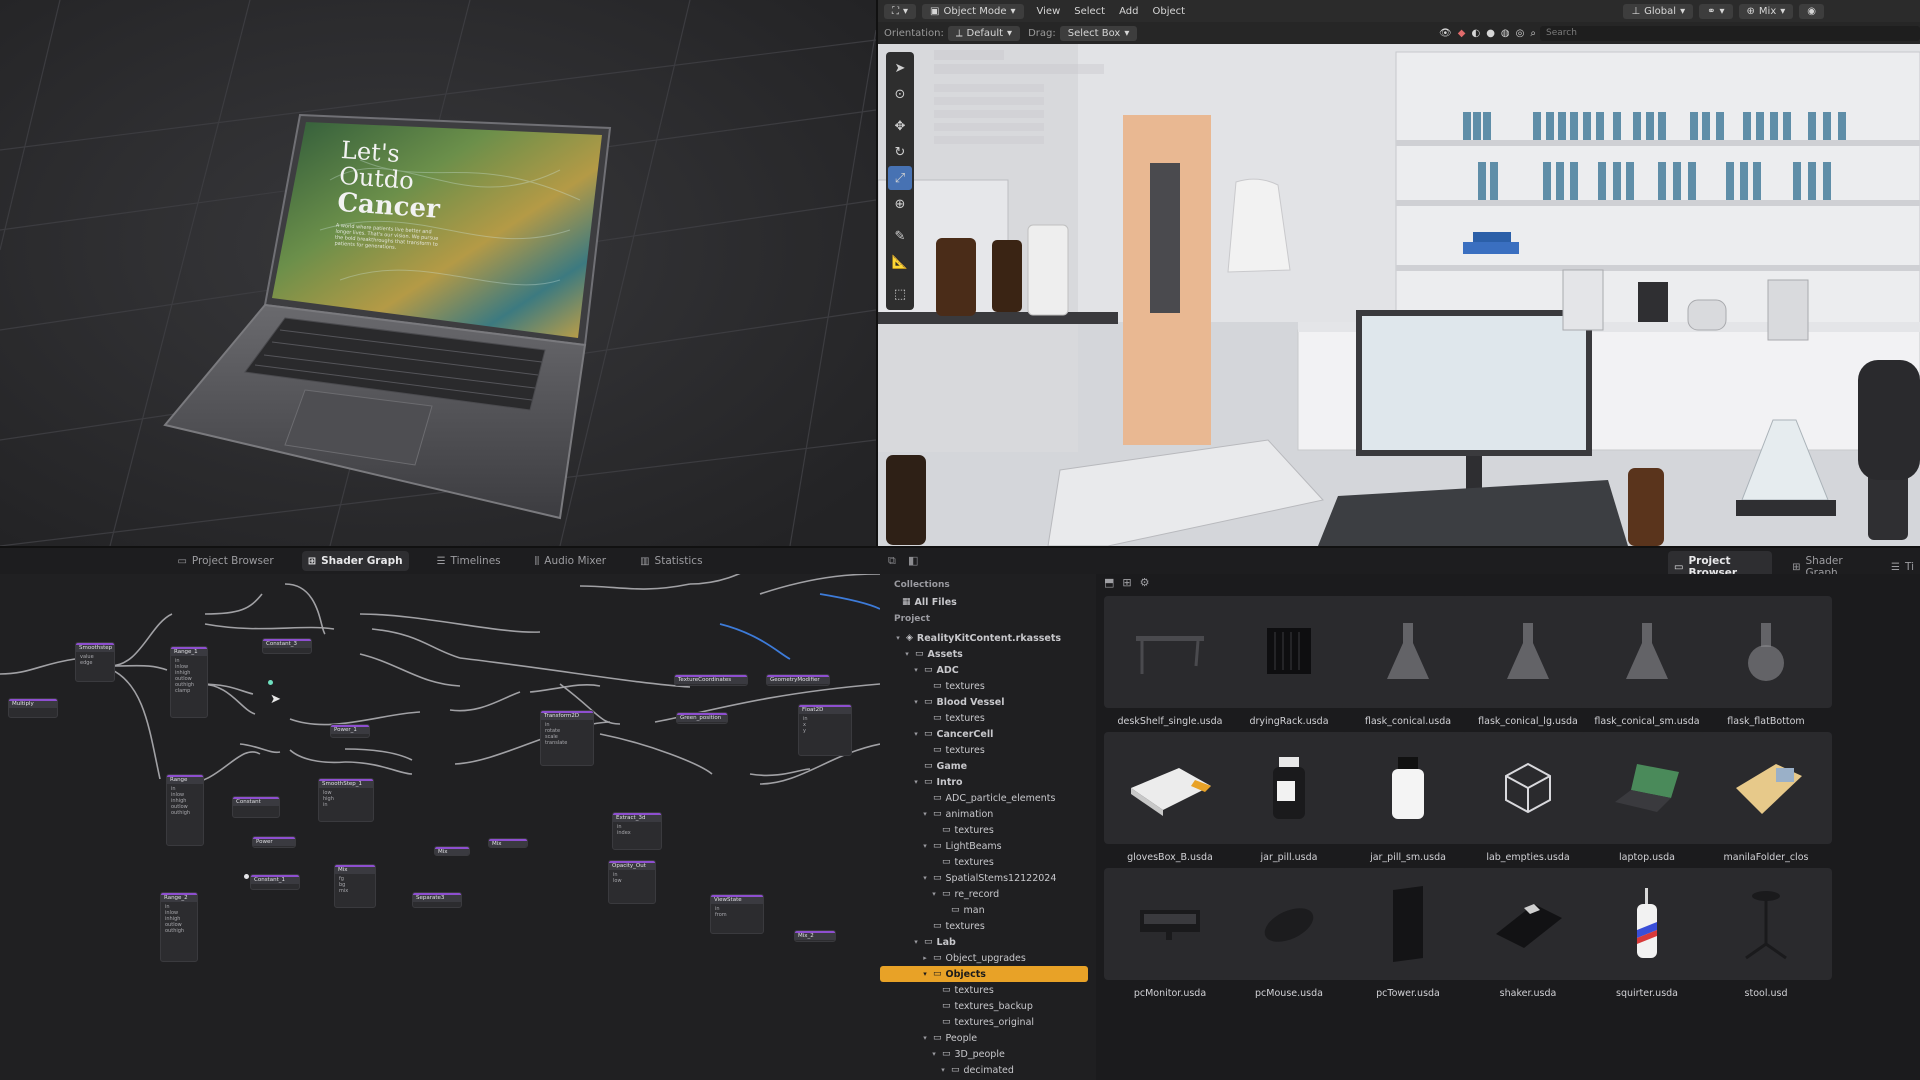  What do you see at coordinates (287, 646) in the screenshot?
I see `graph-node: Constant_3` at bounding box center [287, 646].